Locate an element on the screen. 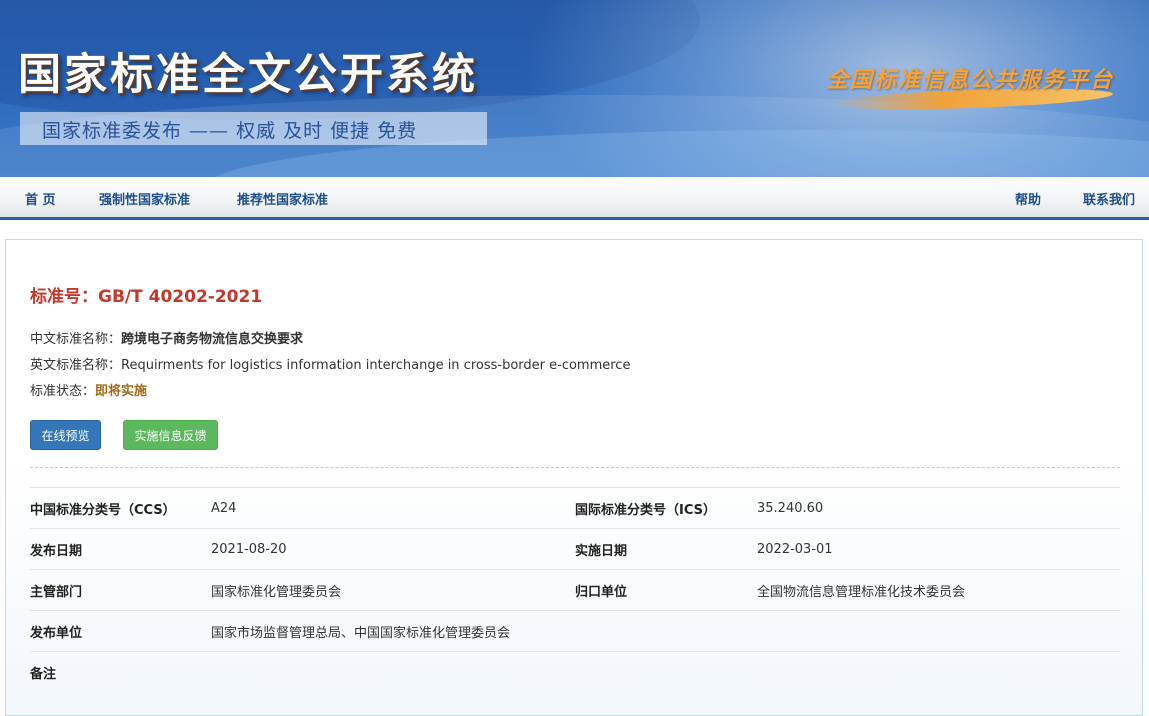 This screenshot has height=716, width=1149. owner-label: 归口单位 is located at coordinates (666, 590).